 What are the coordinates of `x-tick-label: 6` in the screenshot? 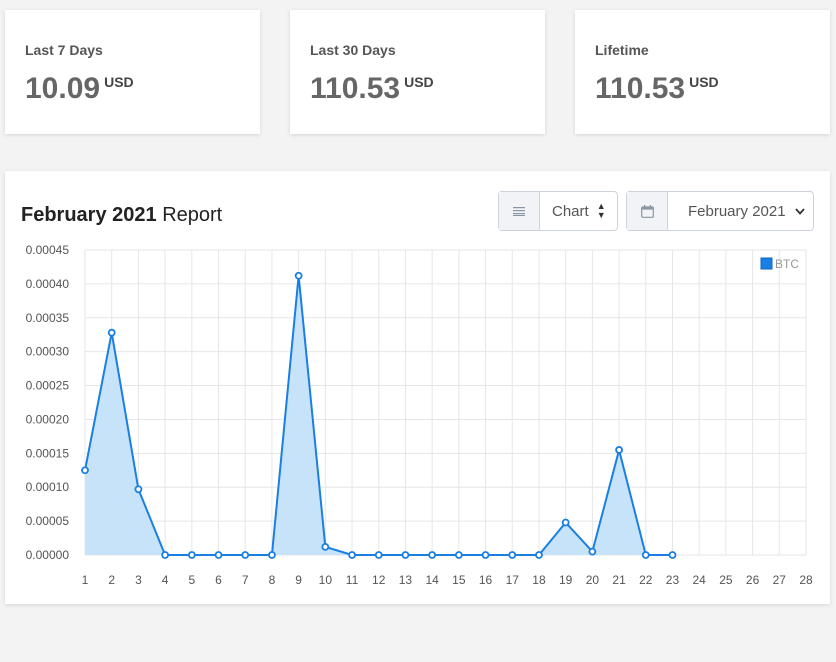 It's located at (218, 580).